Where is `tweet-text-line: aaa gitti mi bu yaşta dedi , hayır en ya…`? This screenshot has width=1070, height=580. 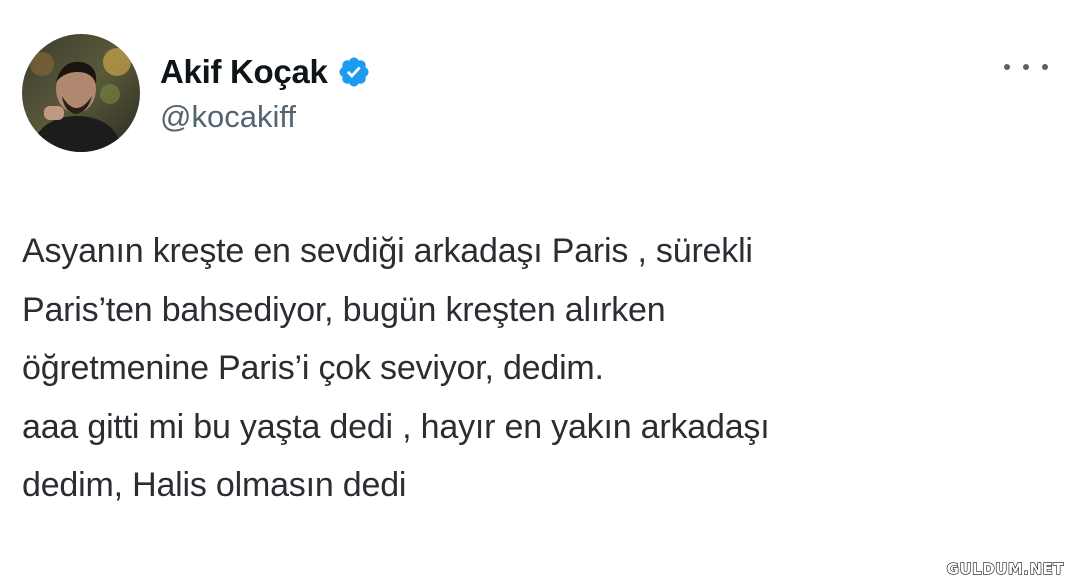
tweet-text-line: aaa gitti mi bu yaşta dedi , hayır en ya… is located at coordinates (396, 426).